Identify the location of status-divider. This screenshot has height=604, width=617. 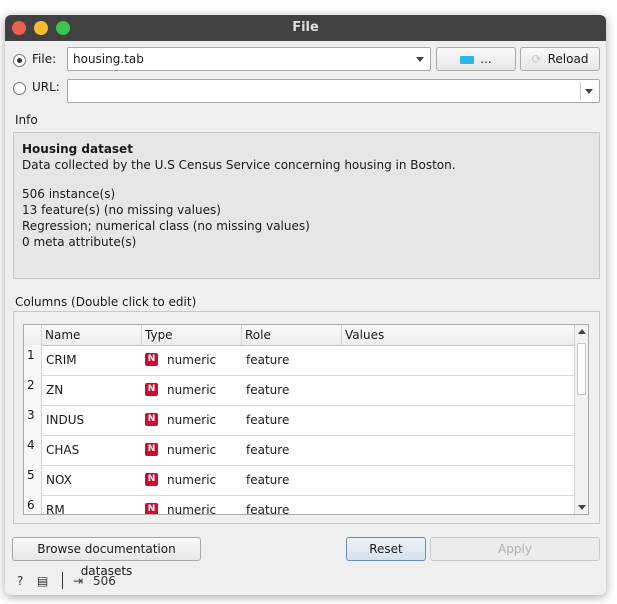
(62, 580).